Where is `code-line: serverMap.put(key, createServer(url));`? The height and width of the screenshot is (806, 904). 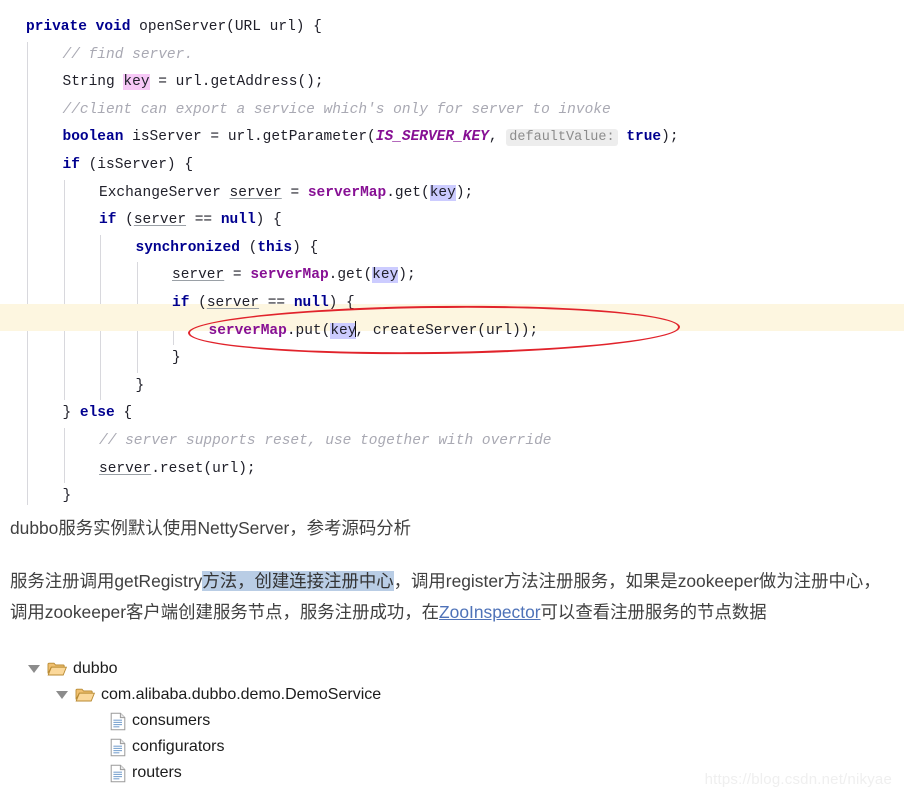
code-line: serverMap.put(key, createServer(url)); is located at coordinates (452, 332).